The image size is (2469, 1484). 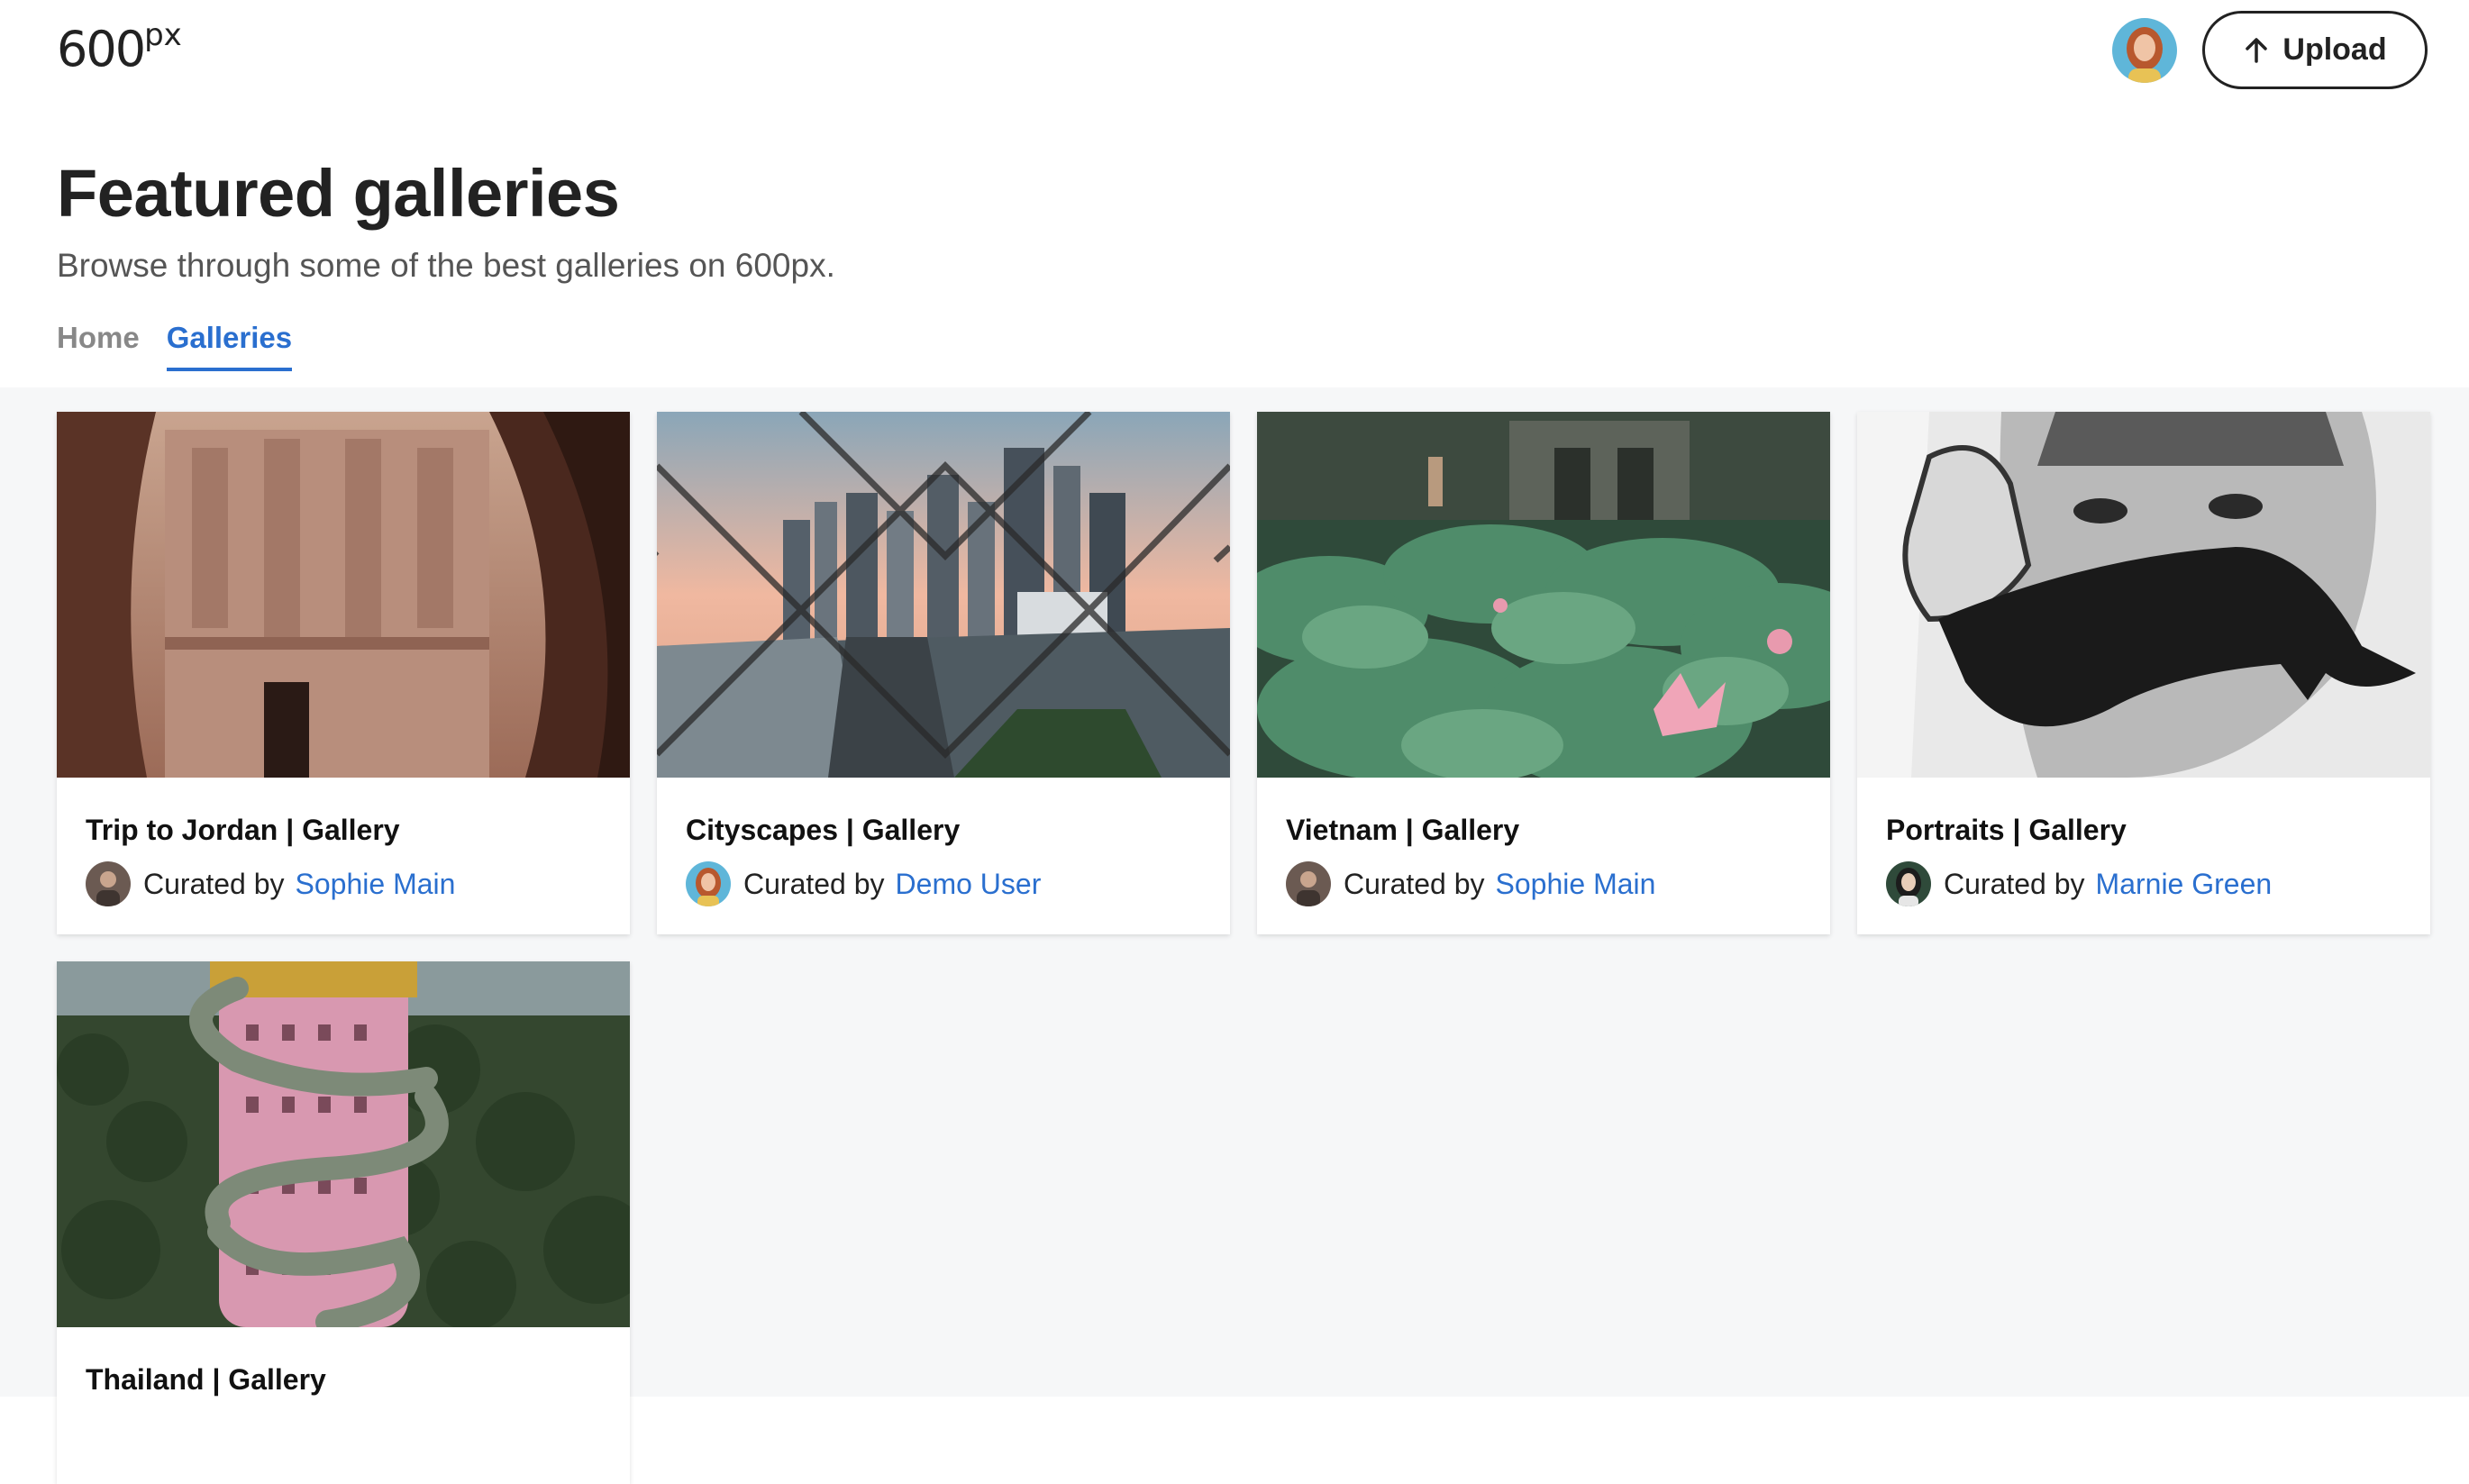 I want to click on page-title: Featured galleries, so click(x=339, y=193).